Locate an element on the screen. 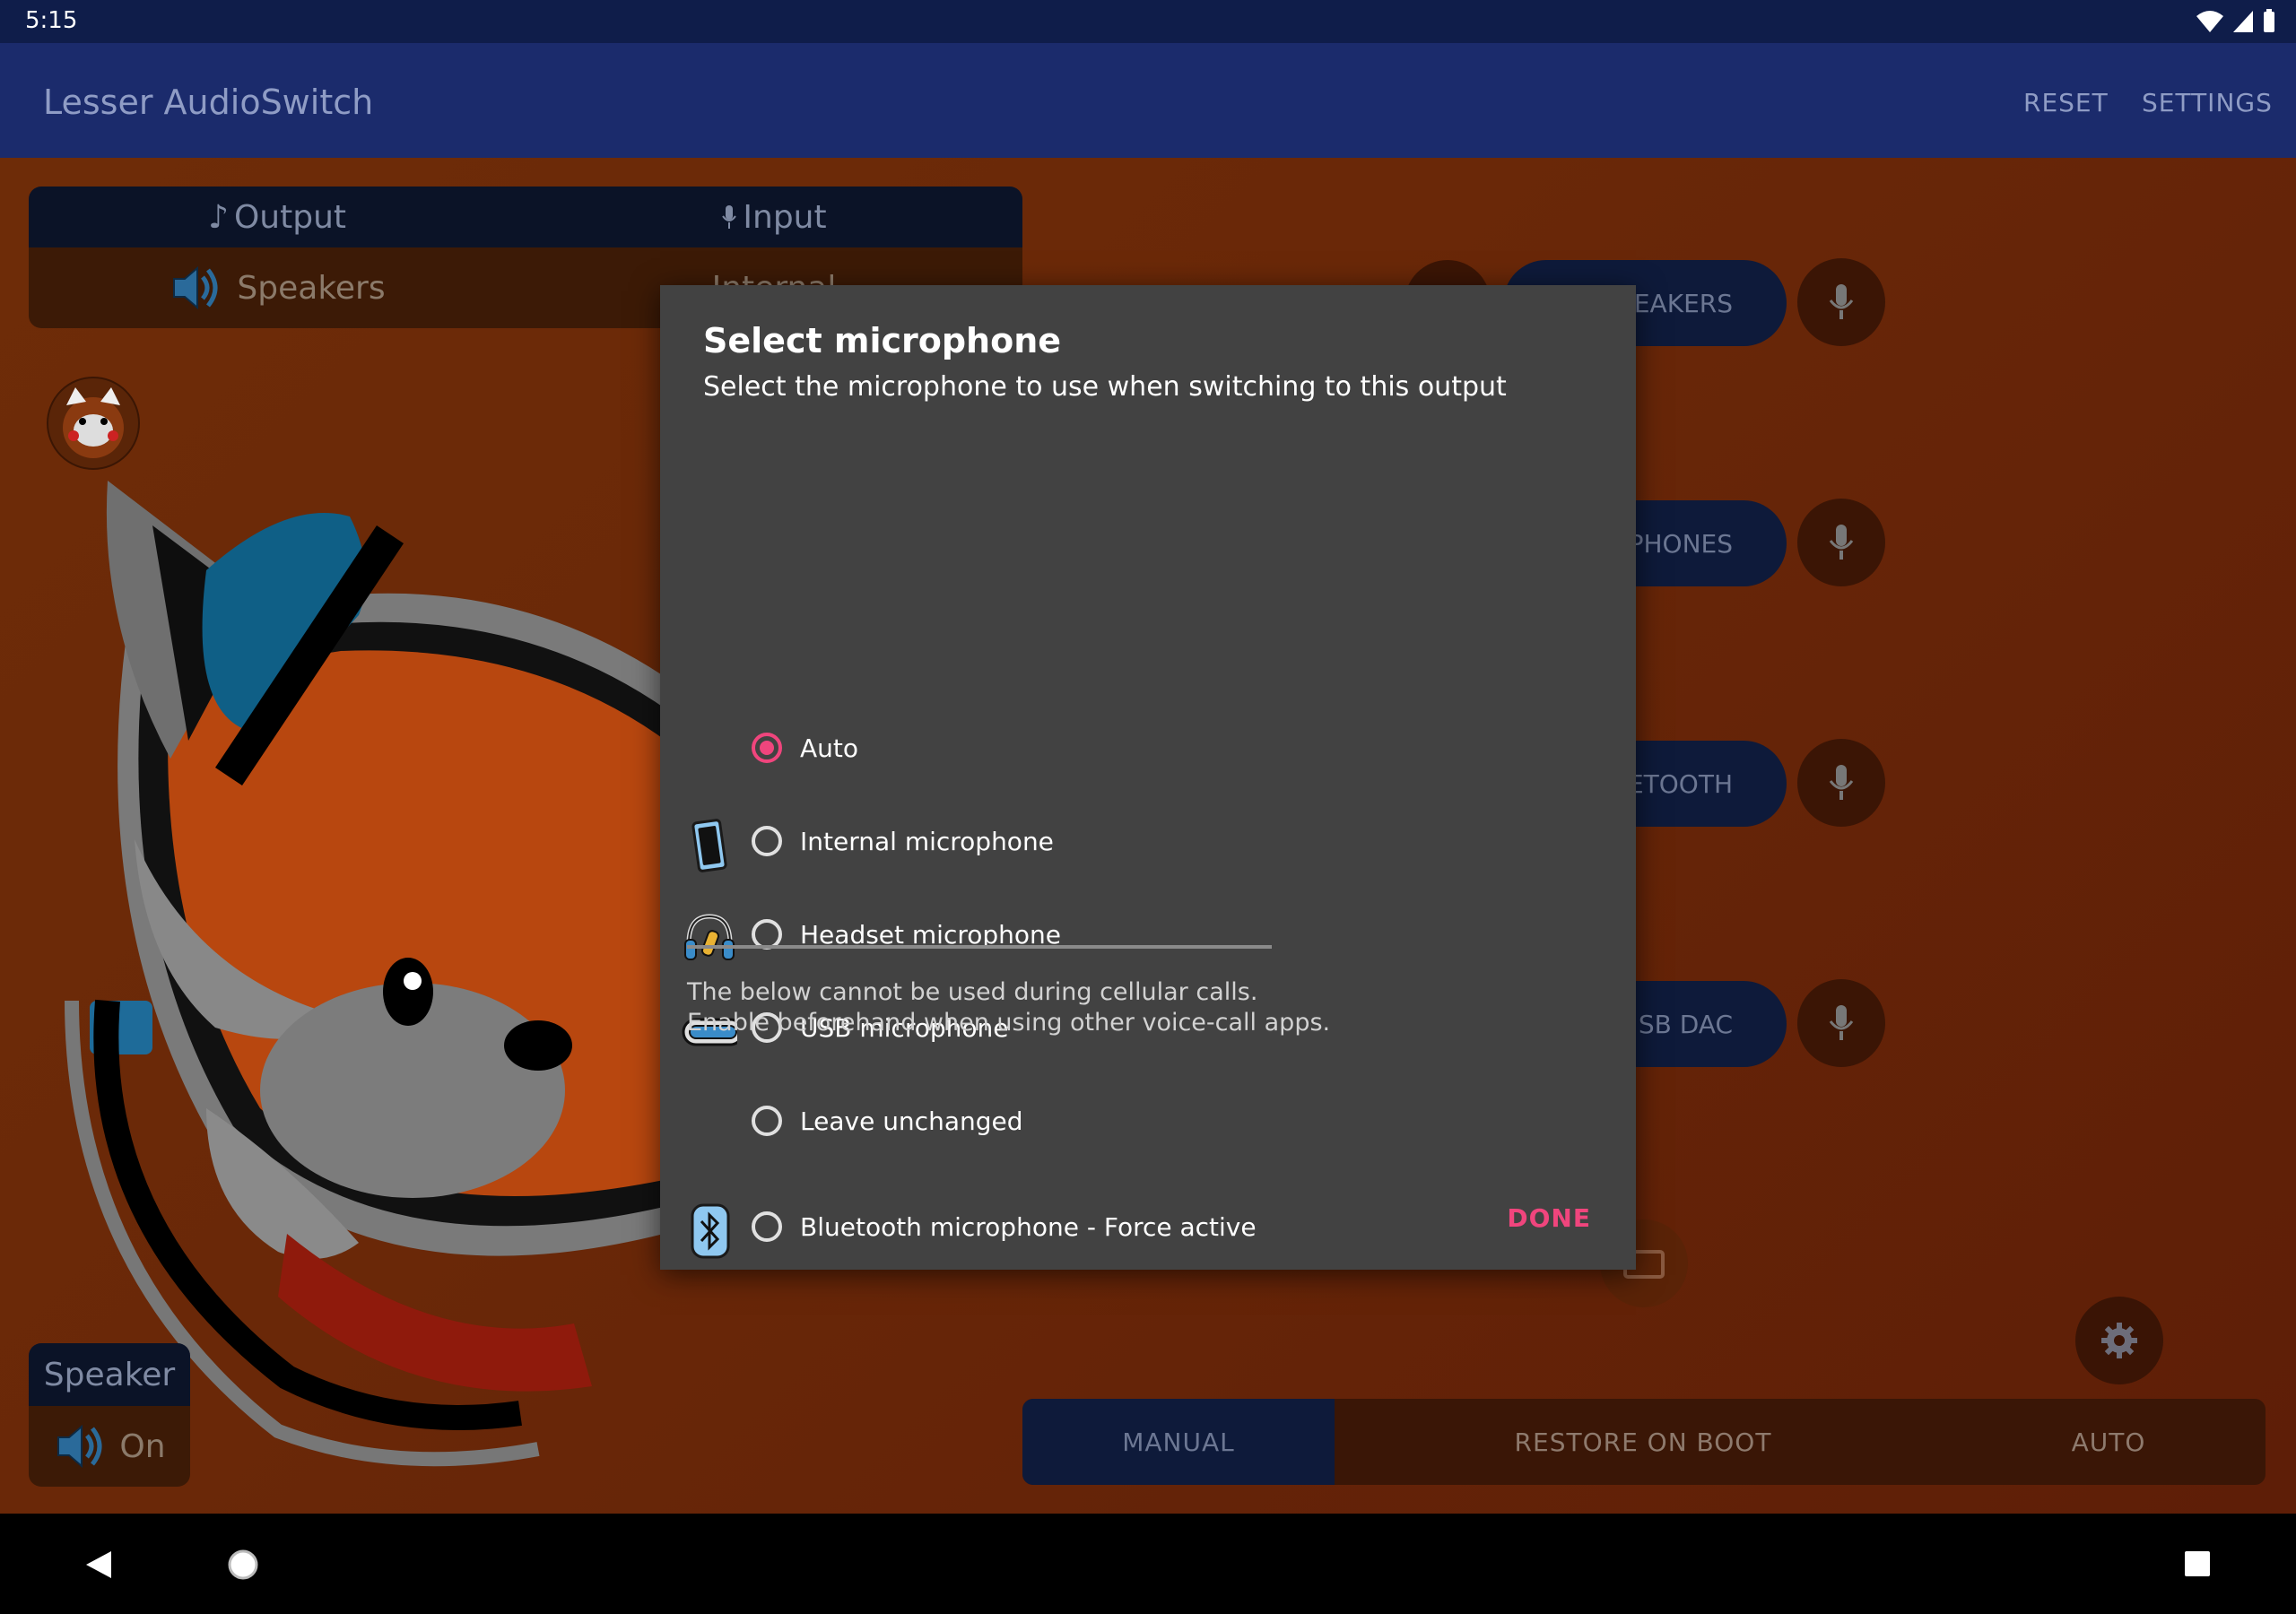 This screenshot has height=1614, width=2296. option-label: Auto is located at coordinates (829, 748).